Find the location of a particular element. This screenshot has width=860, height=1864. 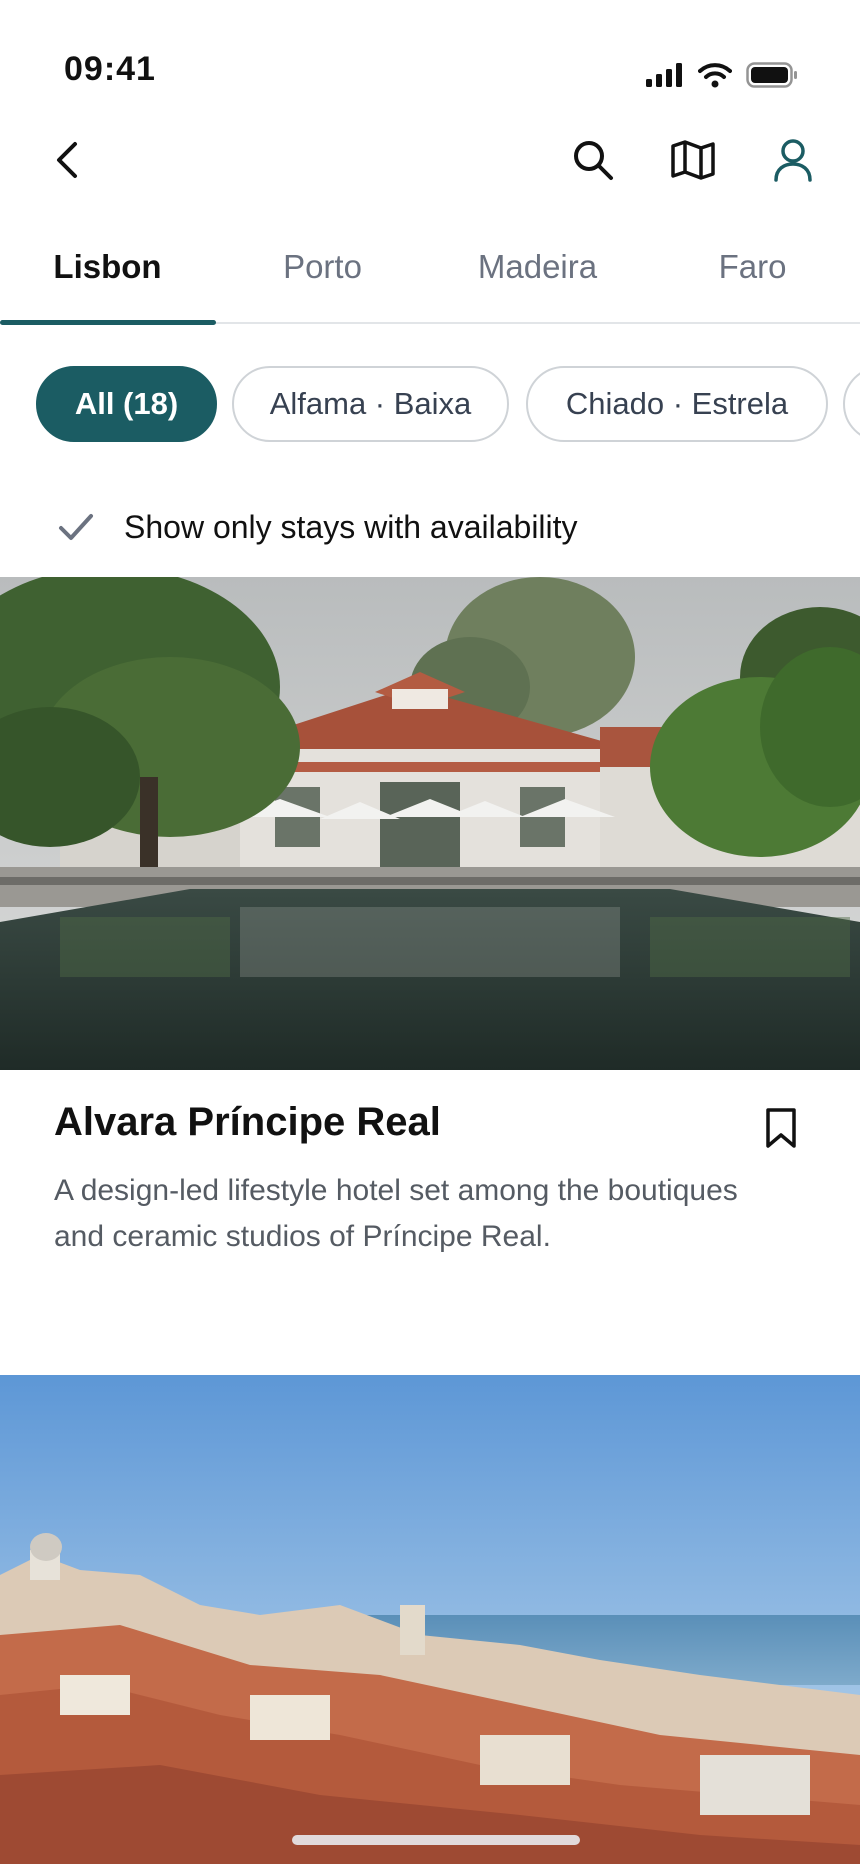

chip-chiado-estrela: Chiado · Estrela is located at coordinates (677, 404).